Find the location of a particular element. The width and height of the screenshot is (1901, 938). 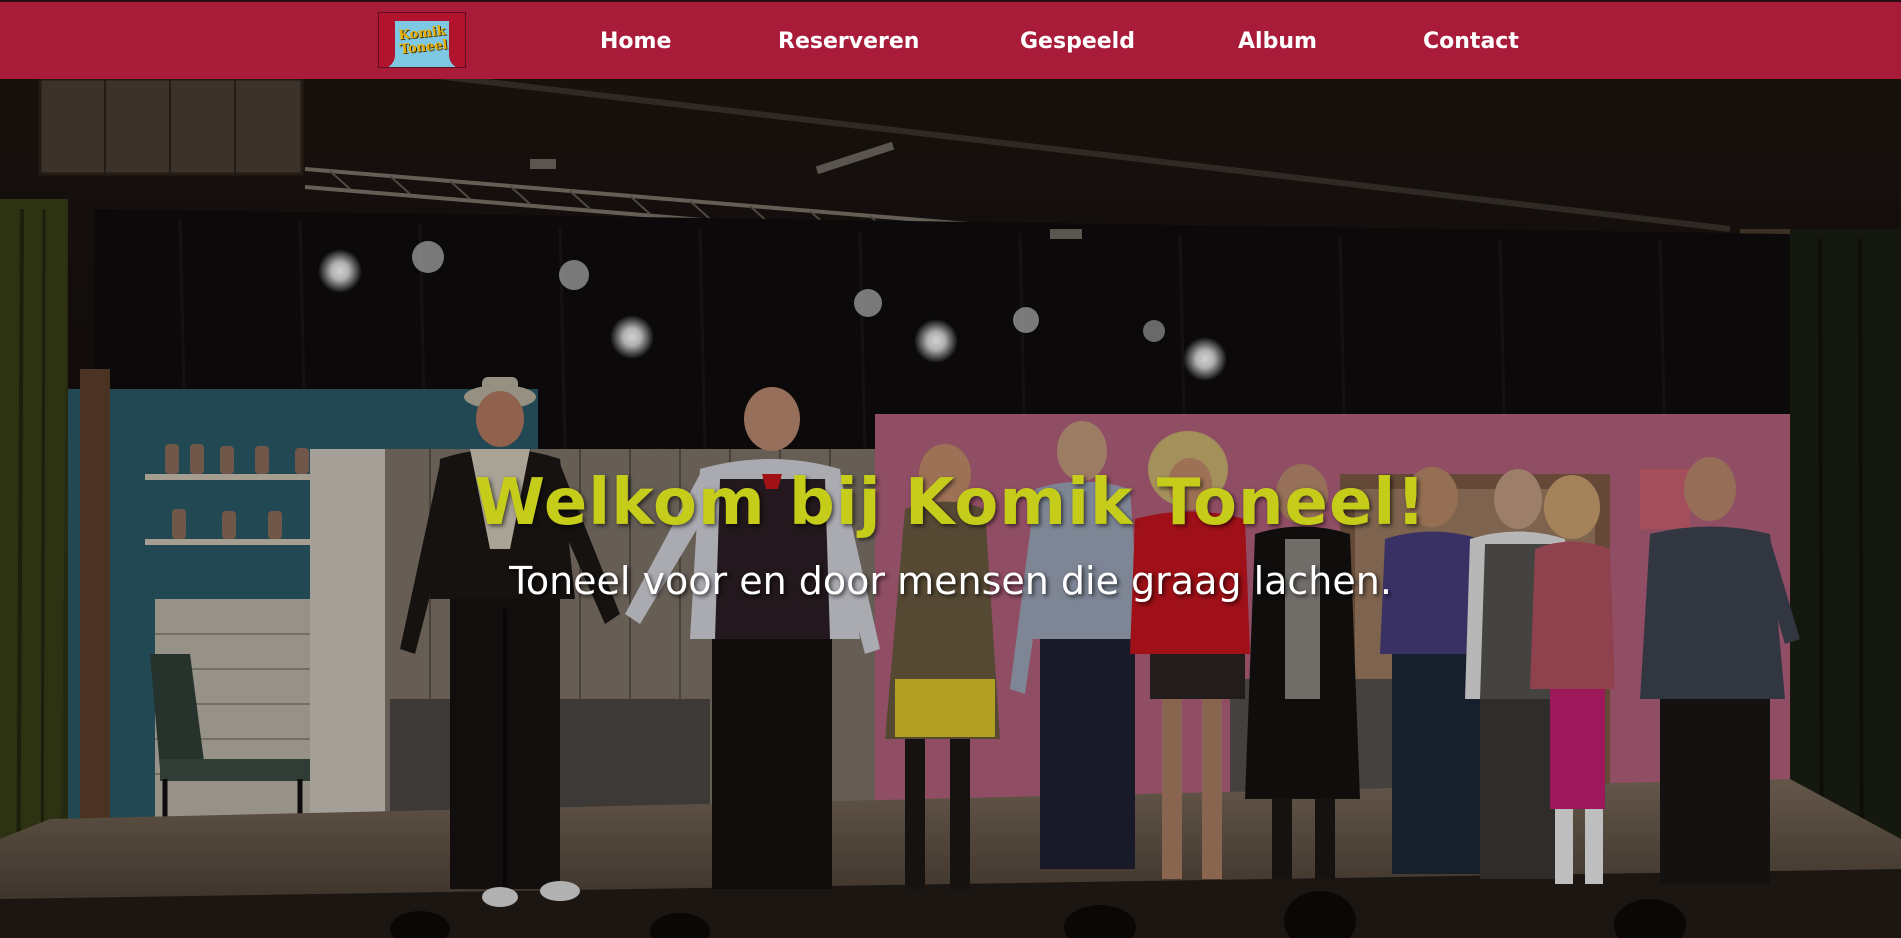

site-logo: Komik Toneel is located at coordinates (422, 40).